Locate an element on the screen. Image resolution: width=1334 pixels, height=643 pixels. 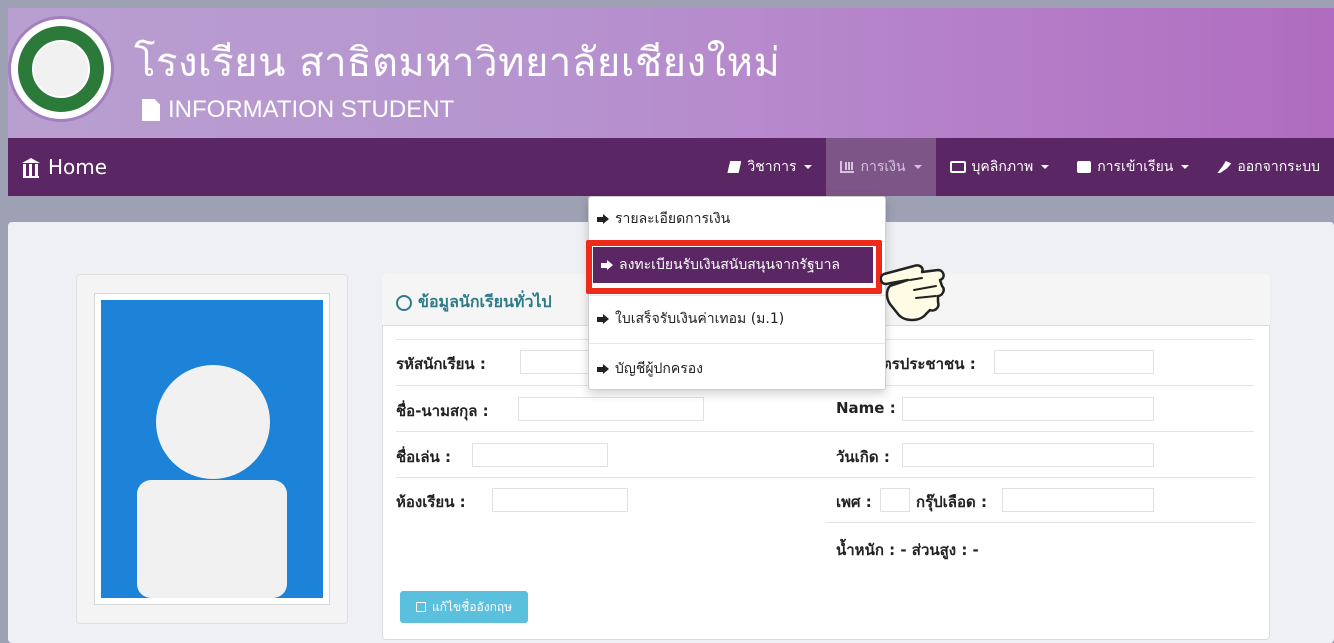
nav-item-academic: วิชาการ is located at coordinates (769, 167).